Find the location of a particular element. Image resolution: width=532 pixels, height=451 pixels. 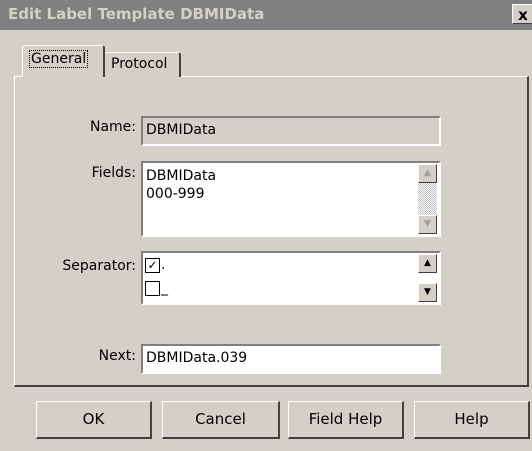

checkbox-checked: ✓ is located at coordinates (152, 265).